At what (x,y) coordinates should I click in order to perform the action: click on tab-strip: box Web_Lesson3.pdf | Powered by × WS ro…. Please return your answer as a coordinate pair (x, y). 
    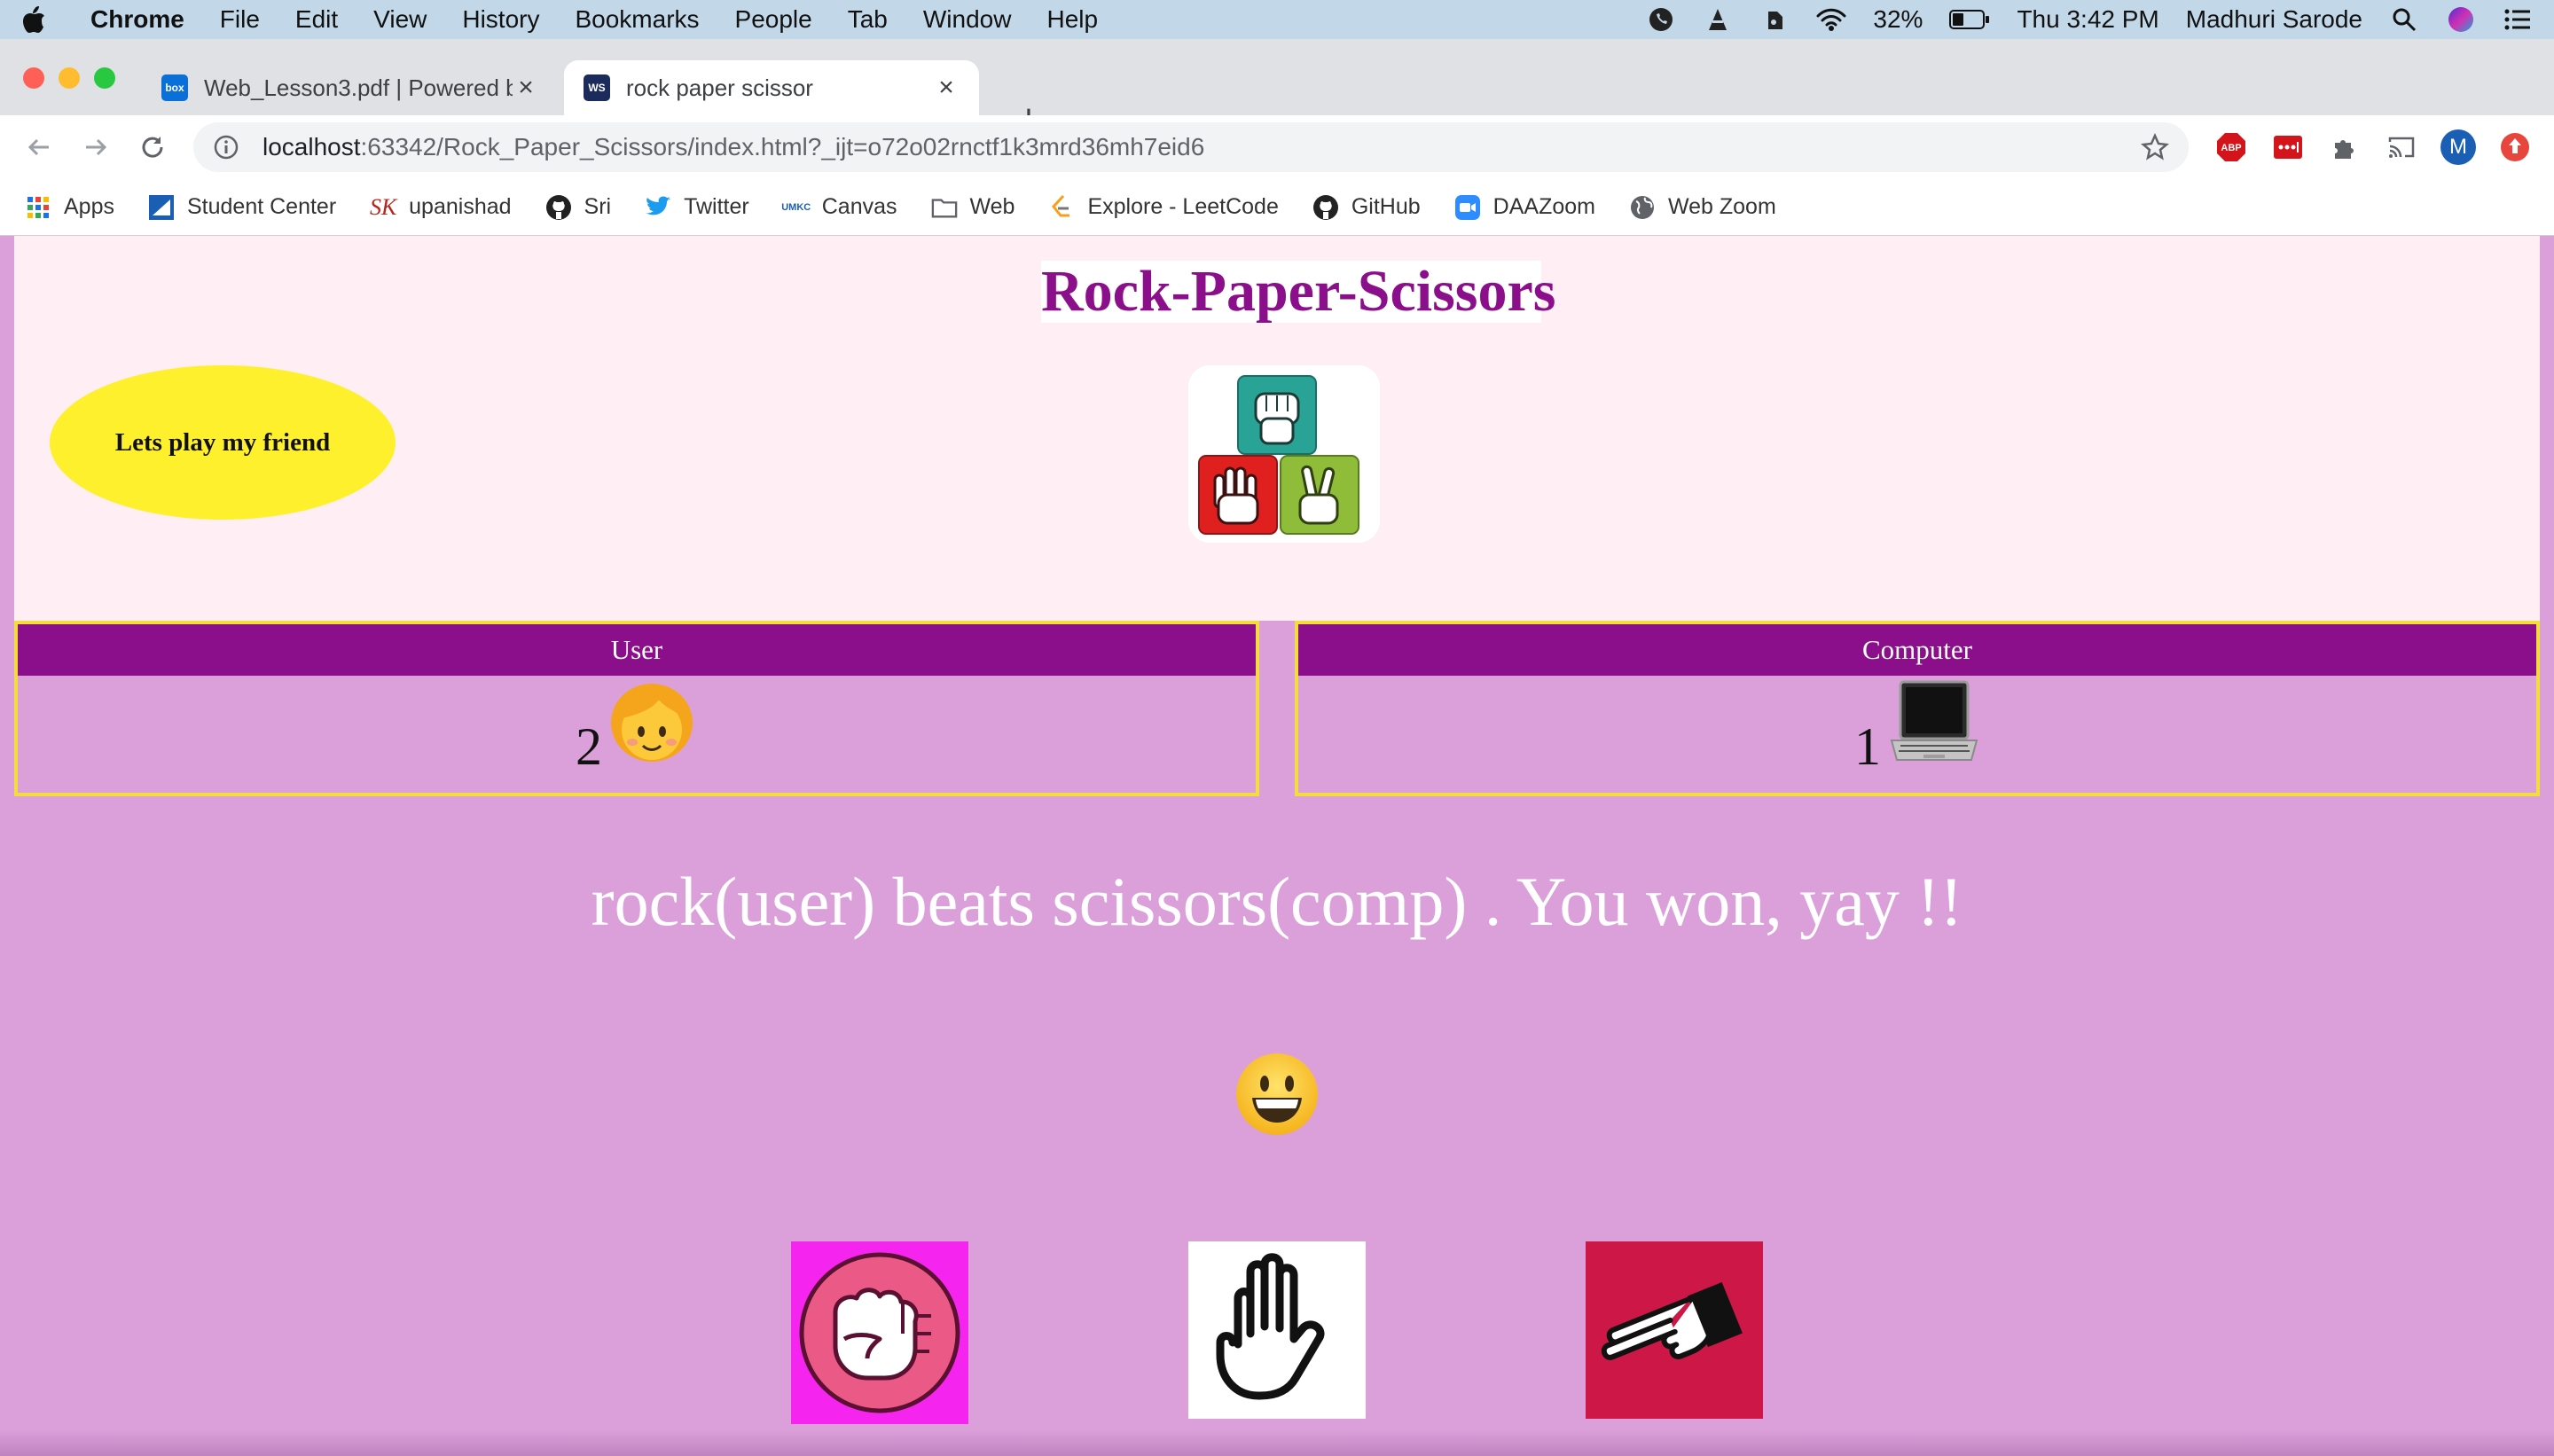
    Looking at the image, I should click on (1277, 89).